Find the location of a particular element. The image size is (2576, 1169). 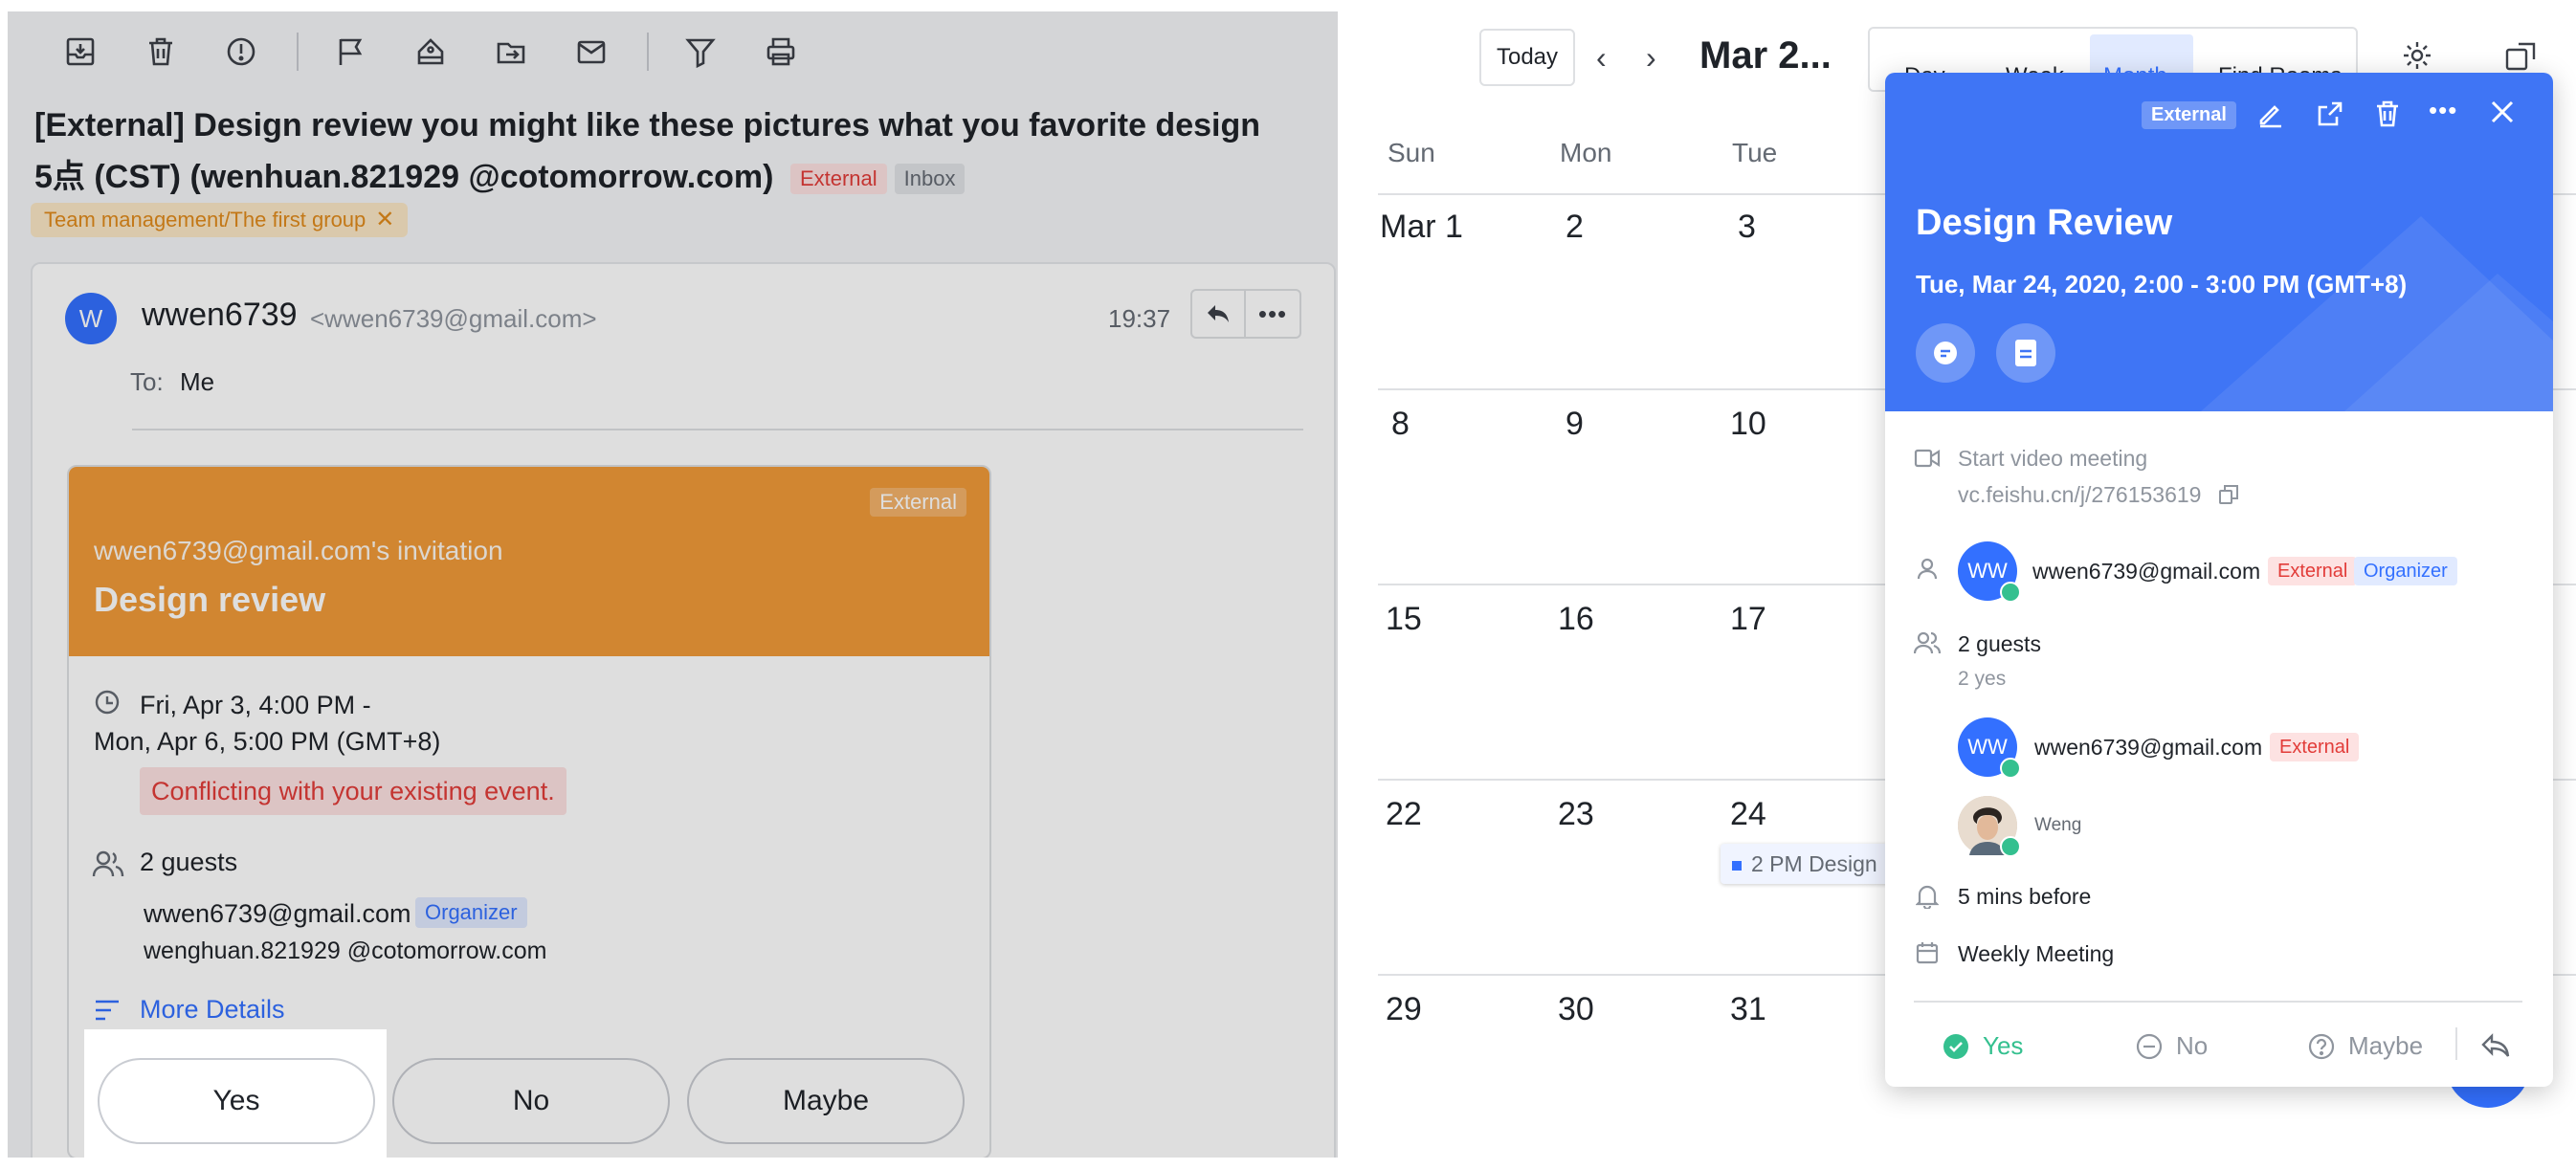

day-cell: 16 is located at coordinates (1576, 619).